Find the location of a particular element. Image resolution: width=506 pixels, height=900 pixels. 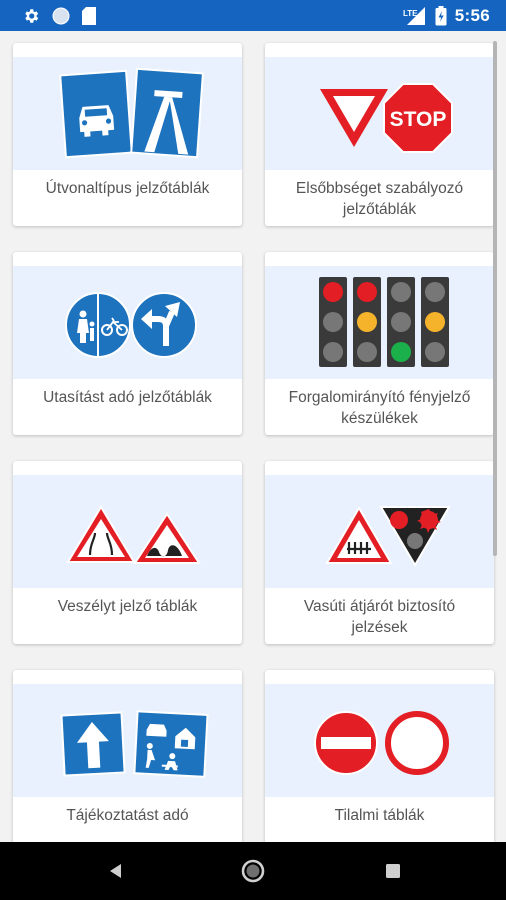

railway-crossing-icon is located at coordinates (388, 536).